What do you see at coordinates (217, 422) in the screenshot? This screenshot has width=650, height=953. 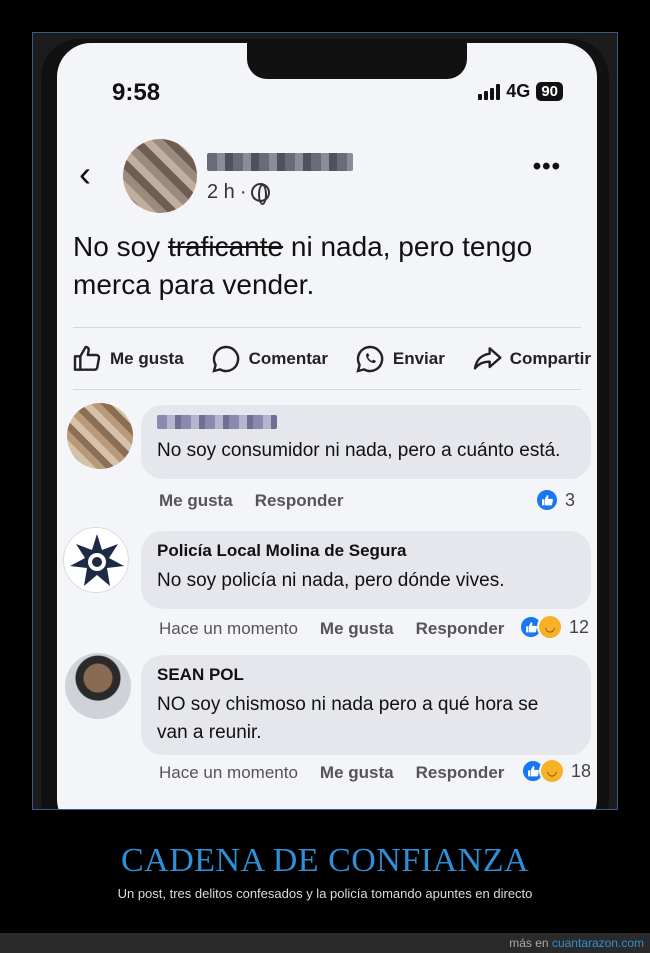 I see `commenter-name-blurred` at bounding box center [217, 422].